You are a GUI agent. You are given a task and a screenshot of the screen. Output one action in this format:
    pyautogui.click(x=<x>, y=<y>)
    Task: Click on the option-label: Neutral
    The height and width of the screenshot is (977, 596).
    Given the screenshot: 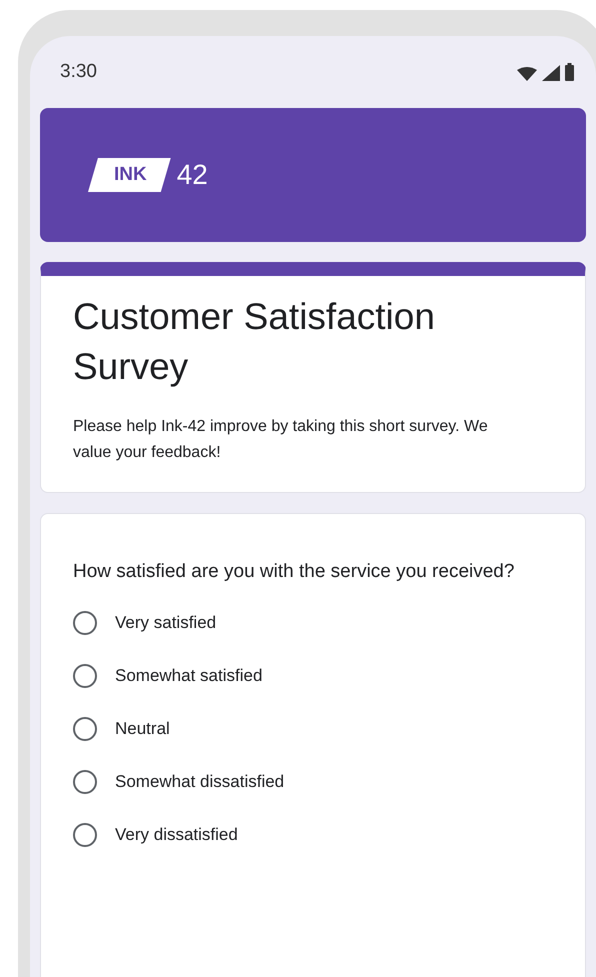 What is the action you would take?
    pyautogui.click(x=142, y=729)
    